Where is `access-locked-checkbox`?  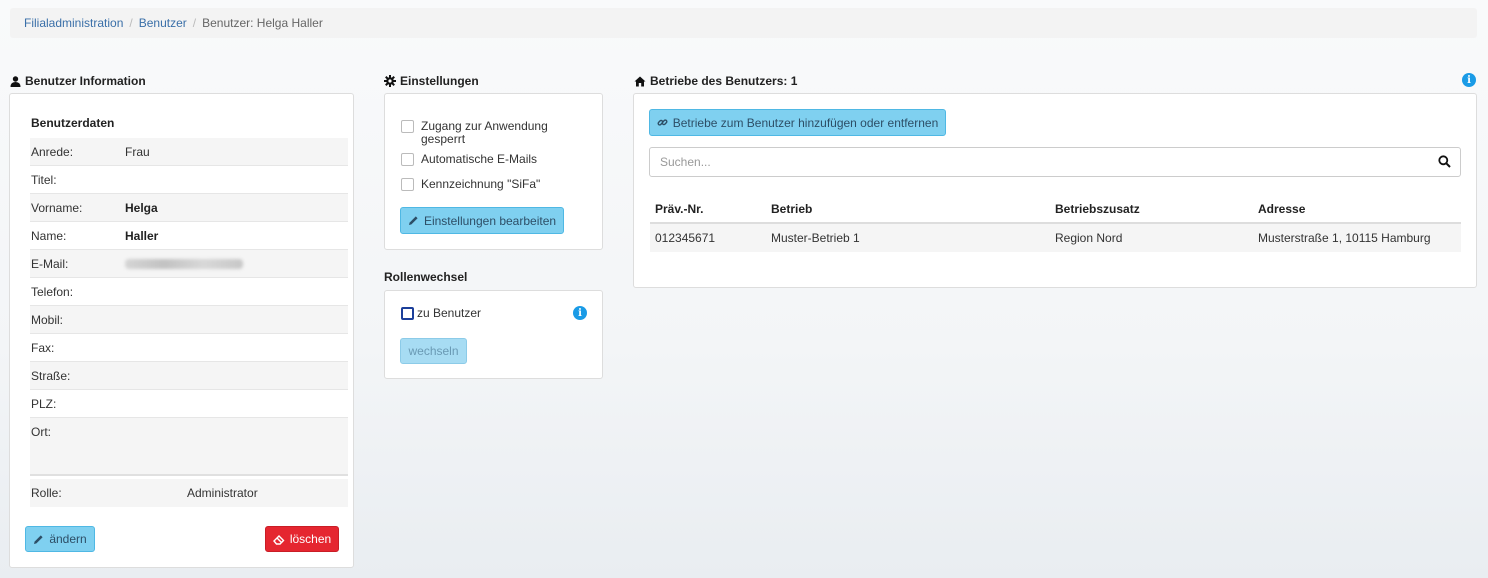 access-locked-checkbox is located at coordinates (407, 126).